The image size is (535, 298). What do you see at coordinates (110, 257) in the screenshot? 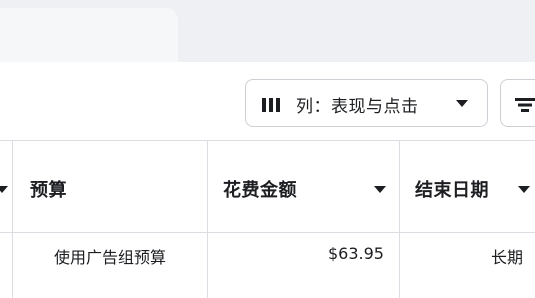
I see `cell-budget: 使用广告组预算` at bounding box center [110, 257].